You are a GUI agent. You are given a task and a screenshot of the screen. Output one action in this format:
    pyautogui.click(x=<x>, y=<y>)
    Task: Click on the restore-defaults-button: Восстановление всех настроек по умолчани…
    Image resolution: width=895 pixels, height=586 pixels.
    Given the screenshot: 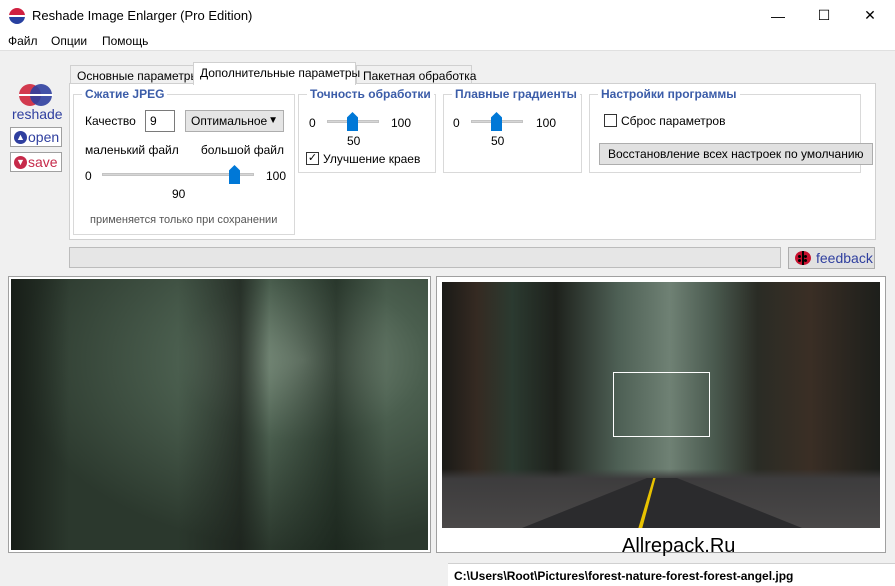 What is the action you would take?
    pyautogui.click(x=736, y=154)
    